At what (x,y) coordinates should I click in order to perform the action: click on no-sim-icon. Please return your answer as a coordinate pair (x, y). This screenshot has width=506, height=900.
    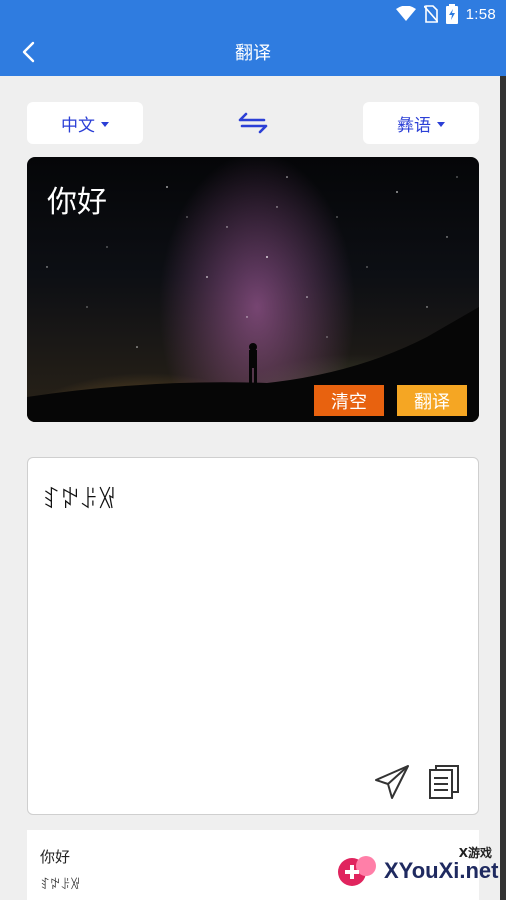
    Looking at the image, I should click on (430, 14).